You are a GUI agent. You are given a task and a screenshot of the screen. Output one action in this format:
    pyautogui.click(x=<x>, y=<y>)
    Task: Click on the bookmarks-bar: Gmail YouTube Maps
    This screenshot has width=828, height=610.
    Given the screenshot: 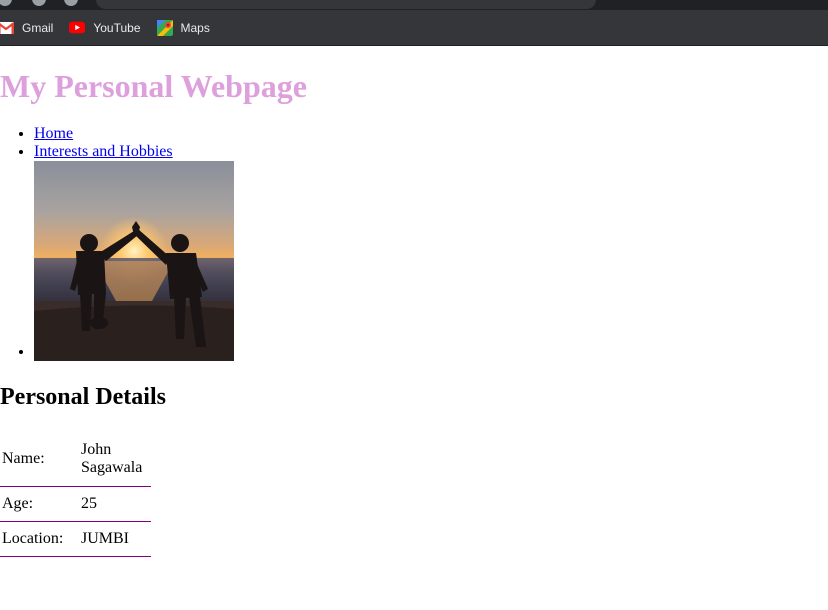 What is the action you would take?
    pyautogui.click(x=414, y=28)
    